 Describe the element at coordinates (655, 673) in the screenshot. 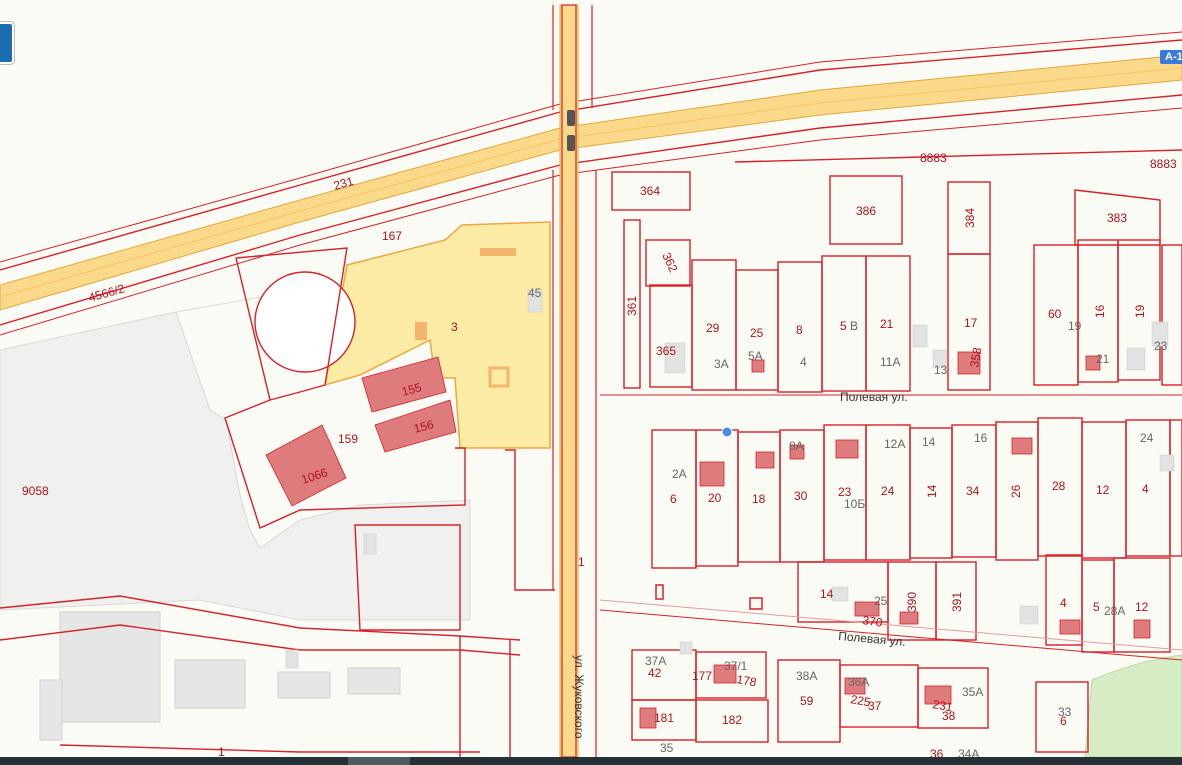

I see `parcel-label: 42` at that location.